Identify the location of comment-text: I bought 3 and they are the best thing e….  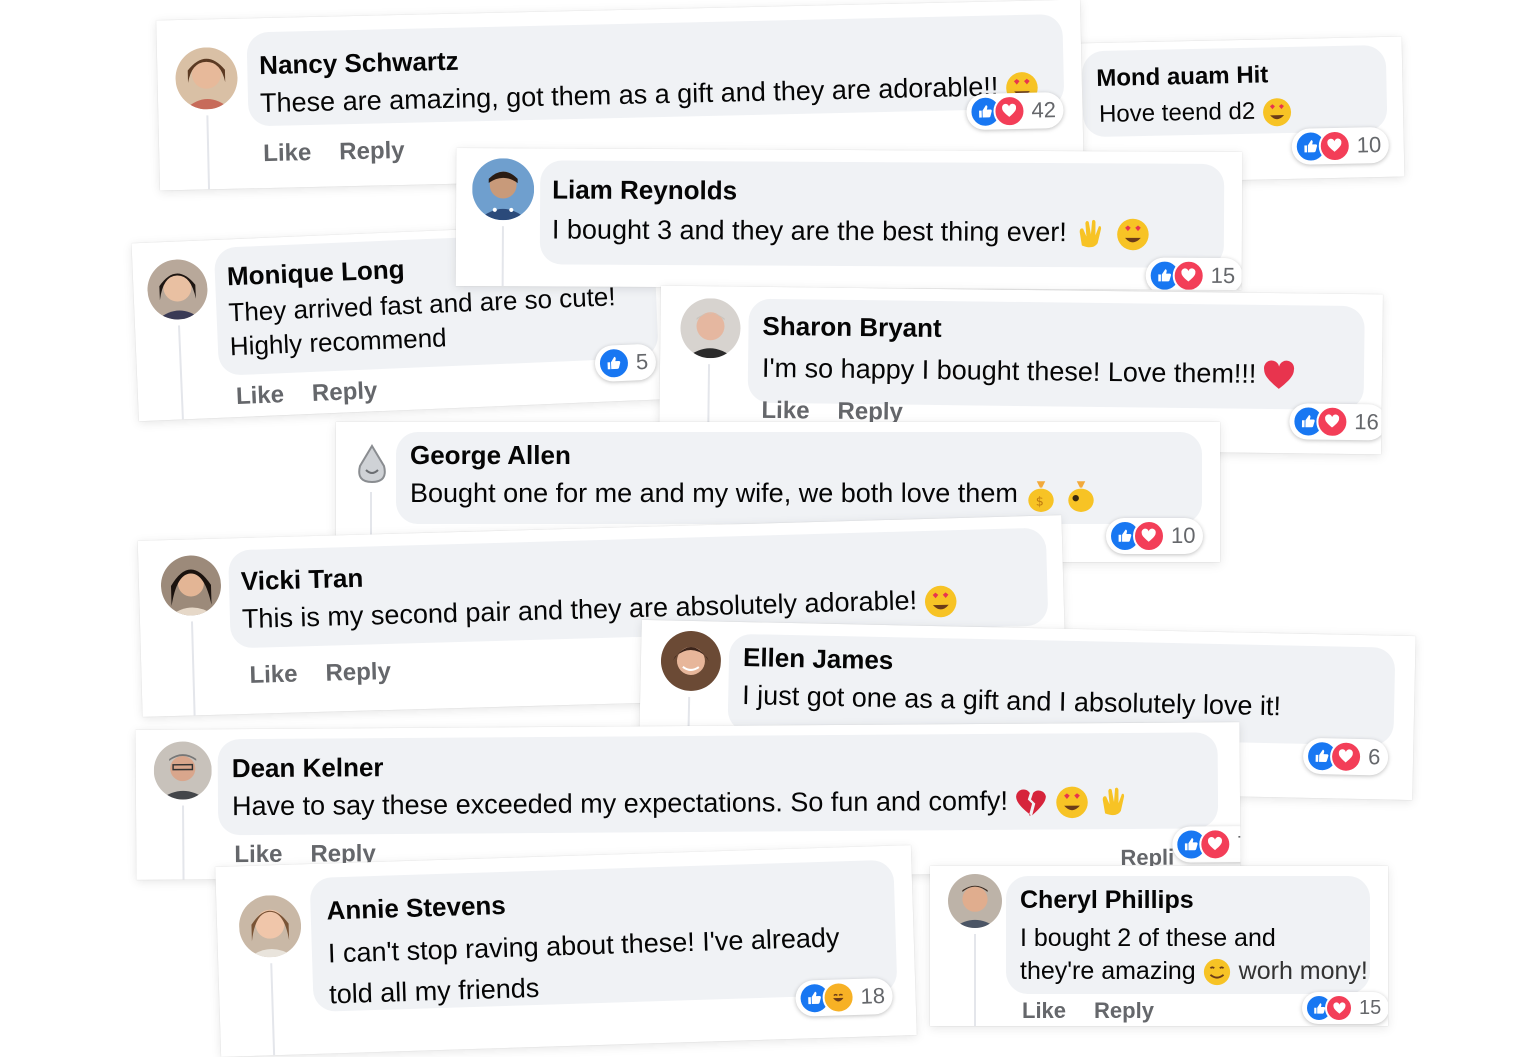
(851, 232).